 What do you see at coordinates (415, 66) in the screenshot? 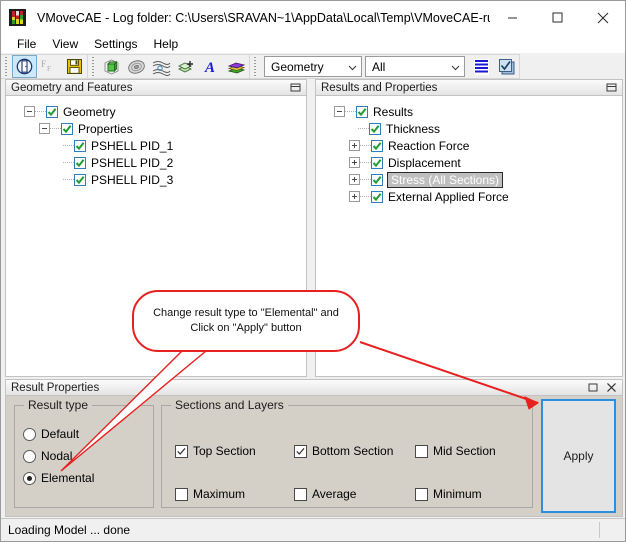
I see `entity-filter-select: All` at bounding box center [415, 66].